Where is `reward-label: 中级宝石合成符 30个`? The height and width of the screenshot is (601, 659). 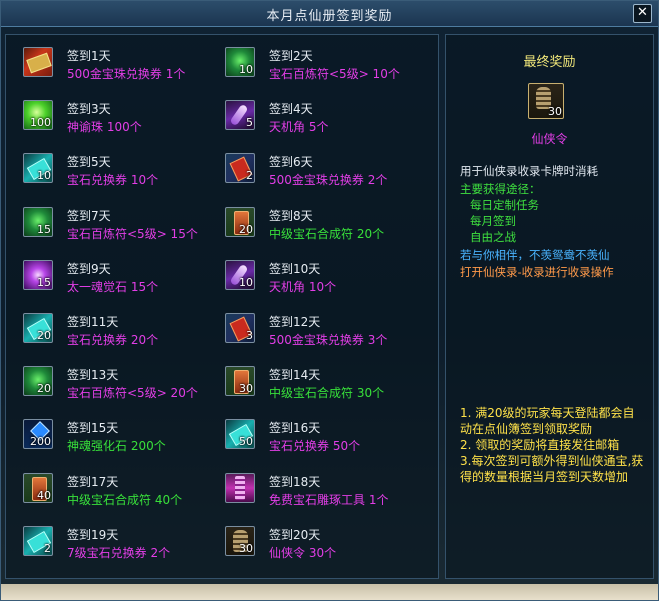 reward-label: 中级宝石合成符 30个 is located at coordinates (327, 393).